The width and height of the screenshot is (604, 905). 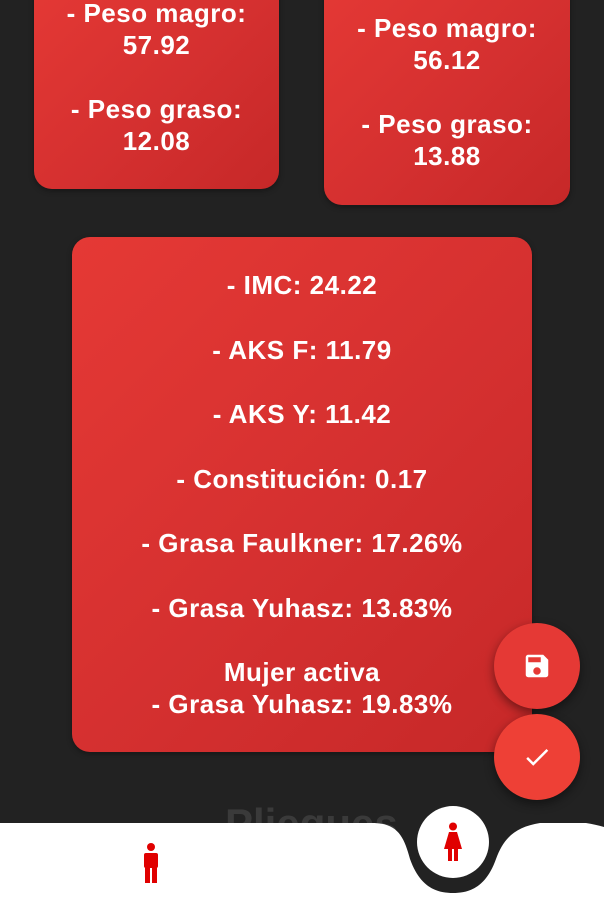 What do you see at coordinates (447, 60) in the screenshot?
I see `lean-weight-value: 56.12` at bounding box center [447, 60].